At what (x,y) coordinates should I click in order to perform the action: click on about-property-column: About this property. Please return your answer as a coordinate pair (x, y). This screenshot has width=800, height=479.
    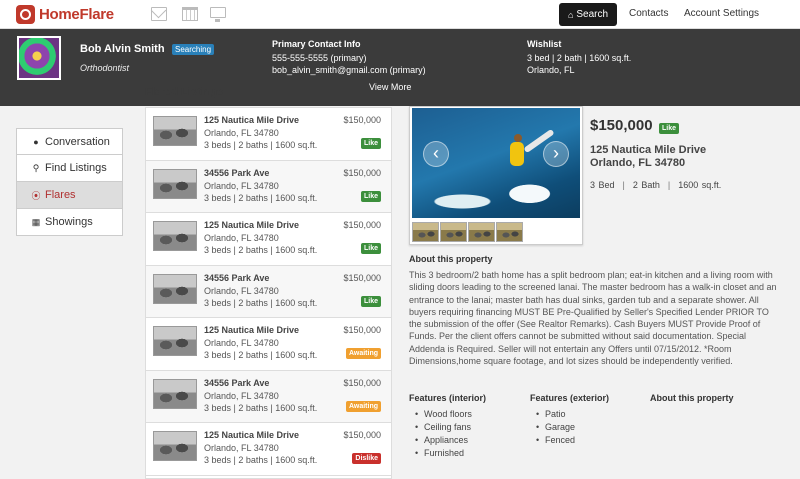
    Looking at the image, I should click on (692, 400).